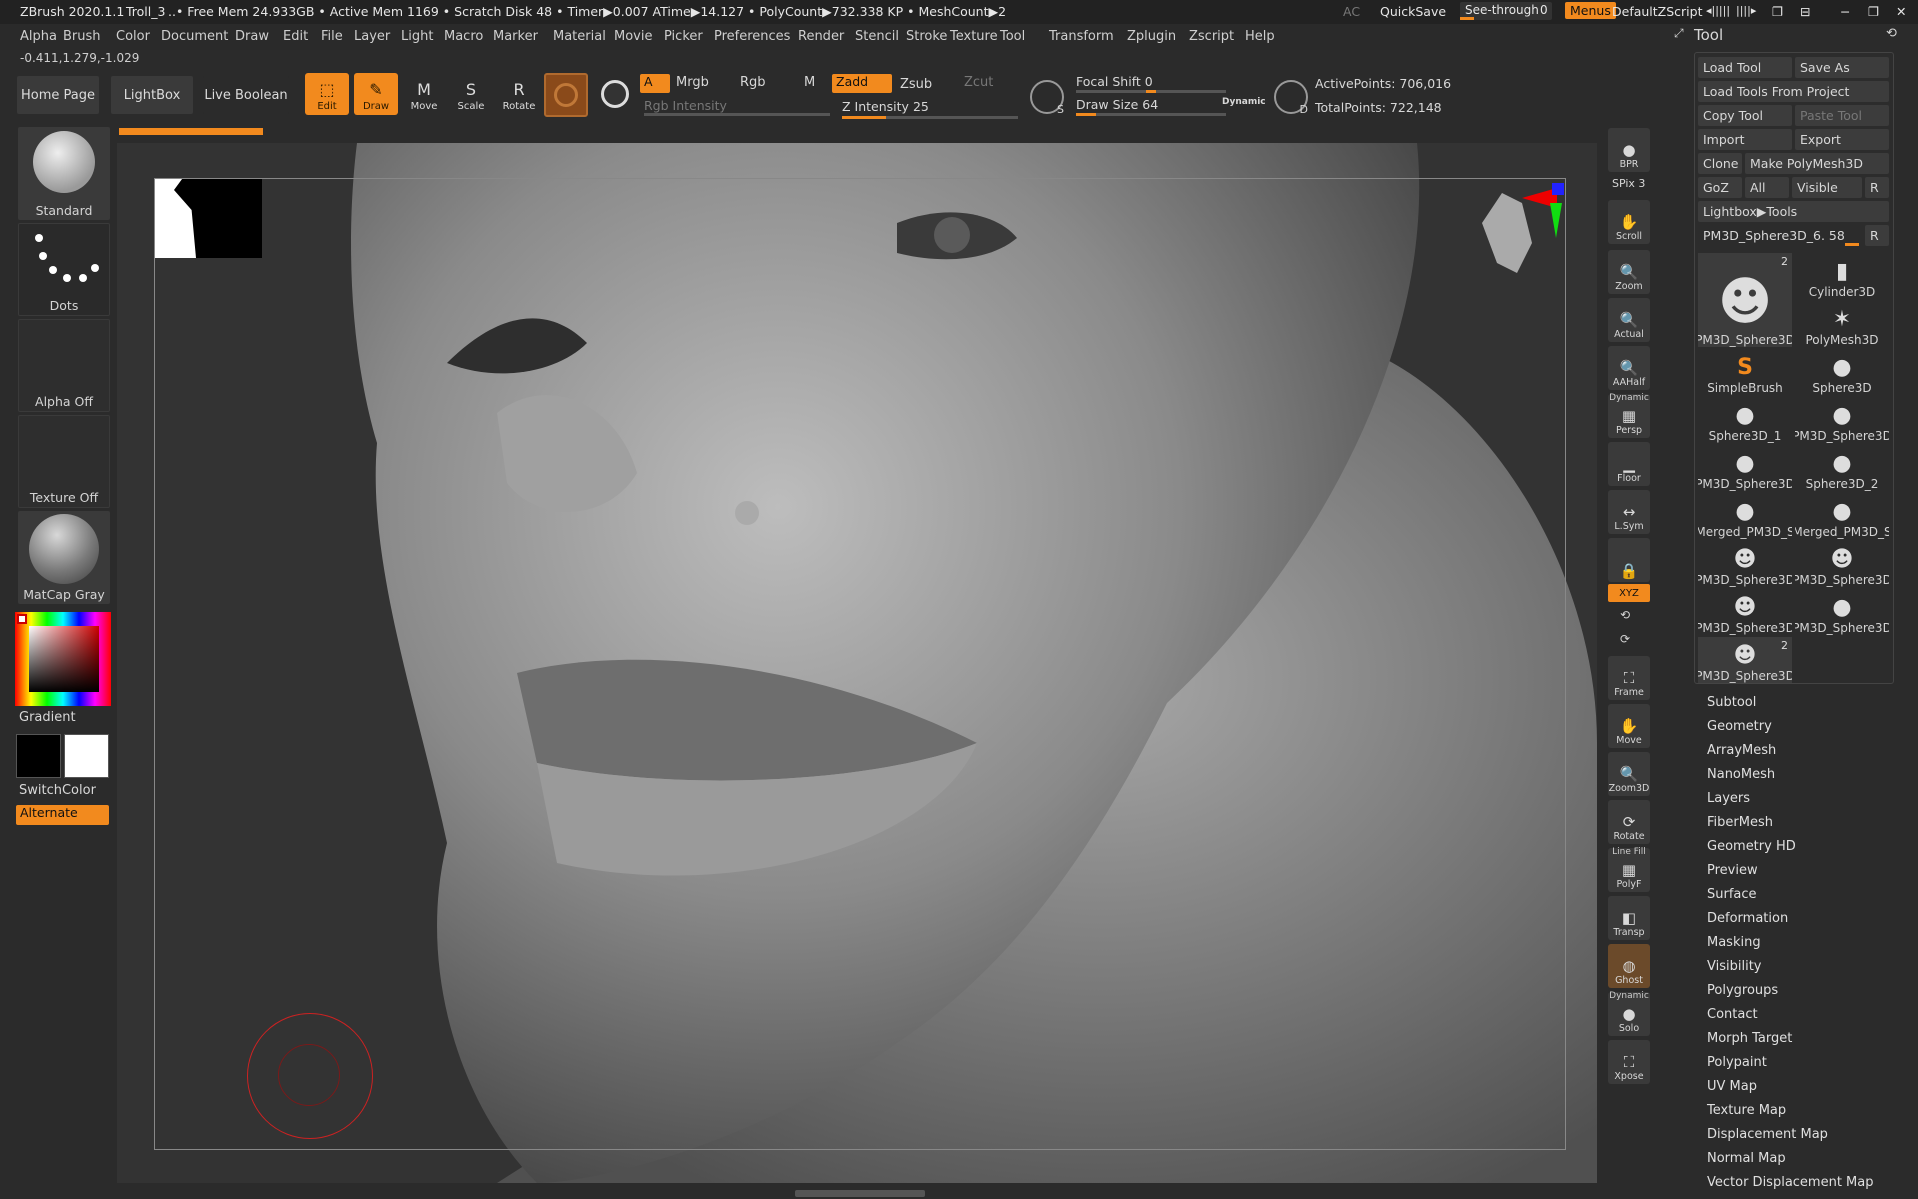  Describe the element at coordinates (1732, 894) in the screenshot. I see `subpalette-surface: Surface` at that location.